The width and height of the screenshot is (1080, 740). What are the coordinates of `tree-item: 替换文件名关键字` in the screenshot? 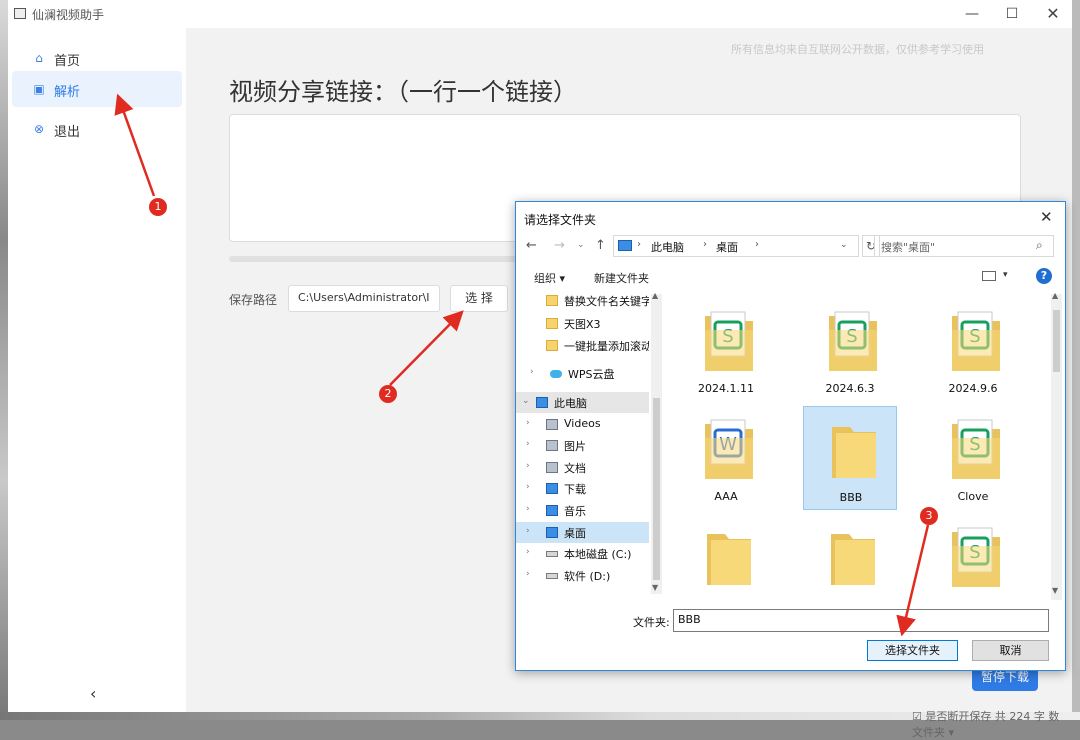 It's located at (582, 300).